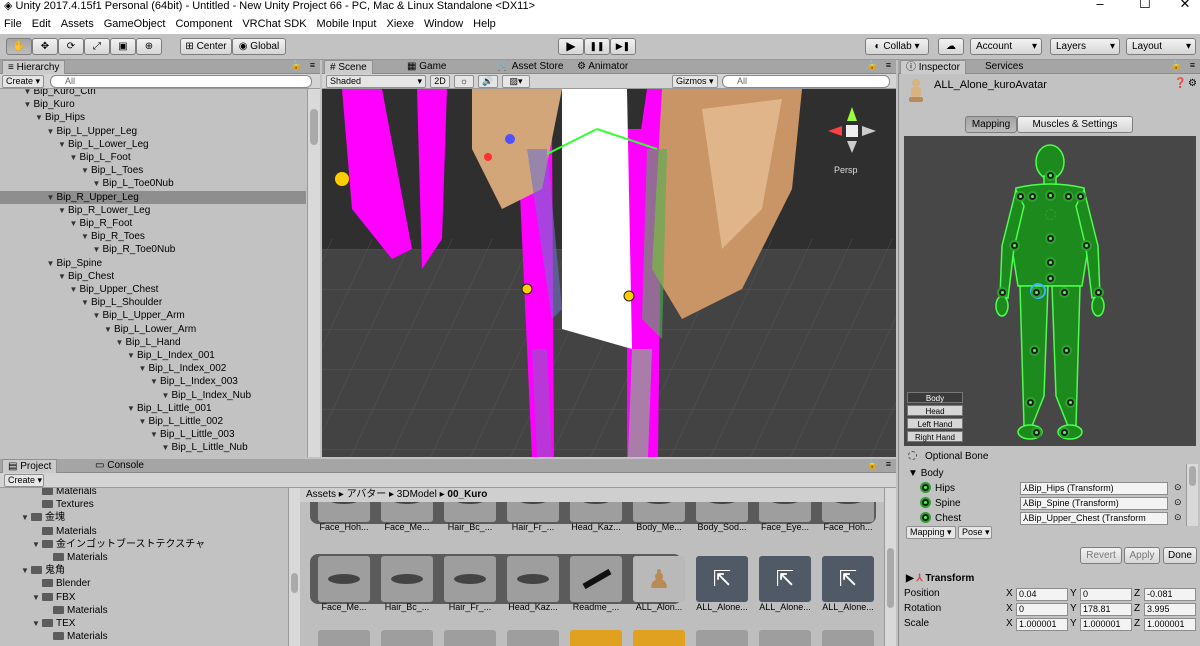 This screenshot has width=1200, height=646. What do you see at coordinates (153, 183) in the screenshot?
I see `hierarchy-item: ▼ Bip_L_Toe0Nub` at bounding box center [153, 183].